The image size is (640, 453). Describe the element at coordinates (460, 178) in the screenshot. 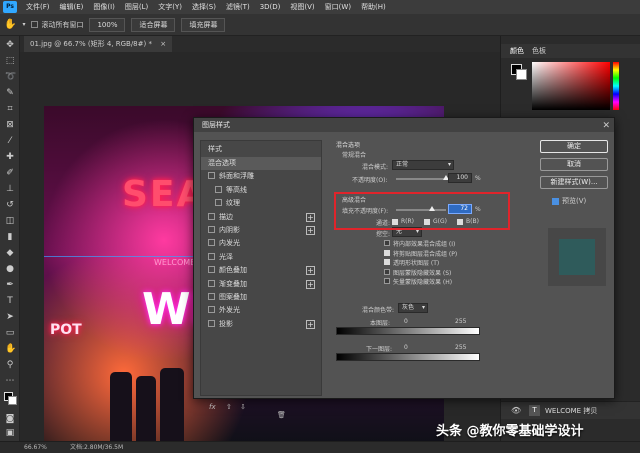

I see `opacity-input: 100` at that location.